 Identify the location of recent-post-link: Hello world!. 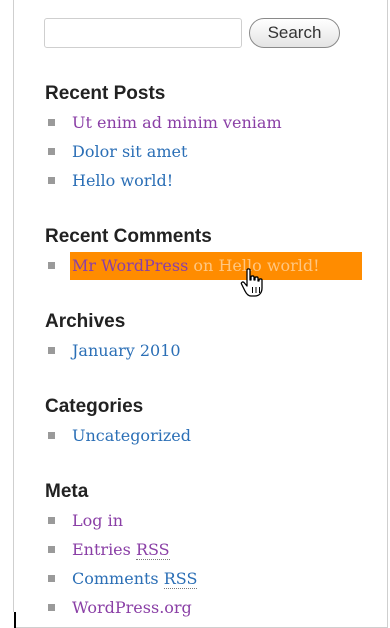
(122, 180).